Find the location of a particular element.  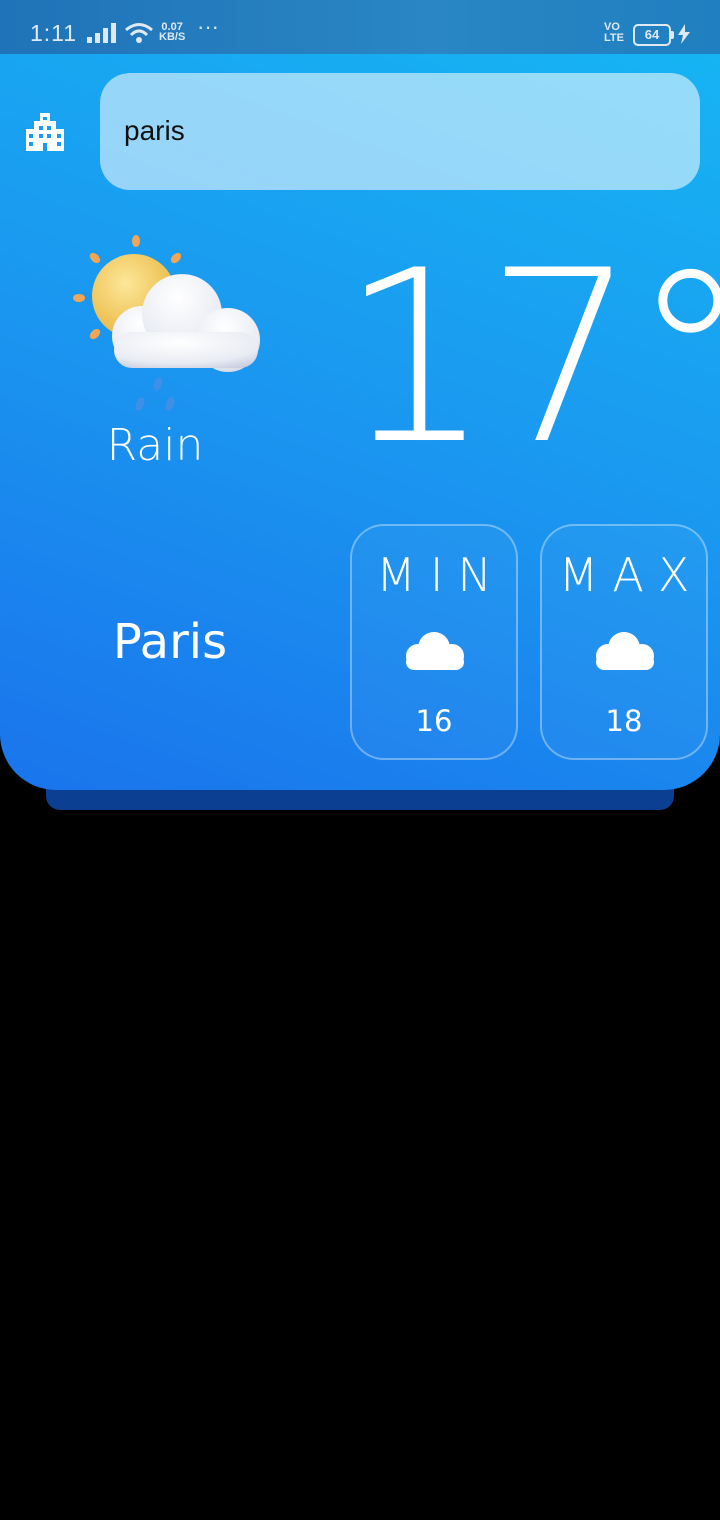

search-input is located at coordinates (394, 131).